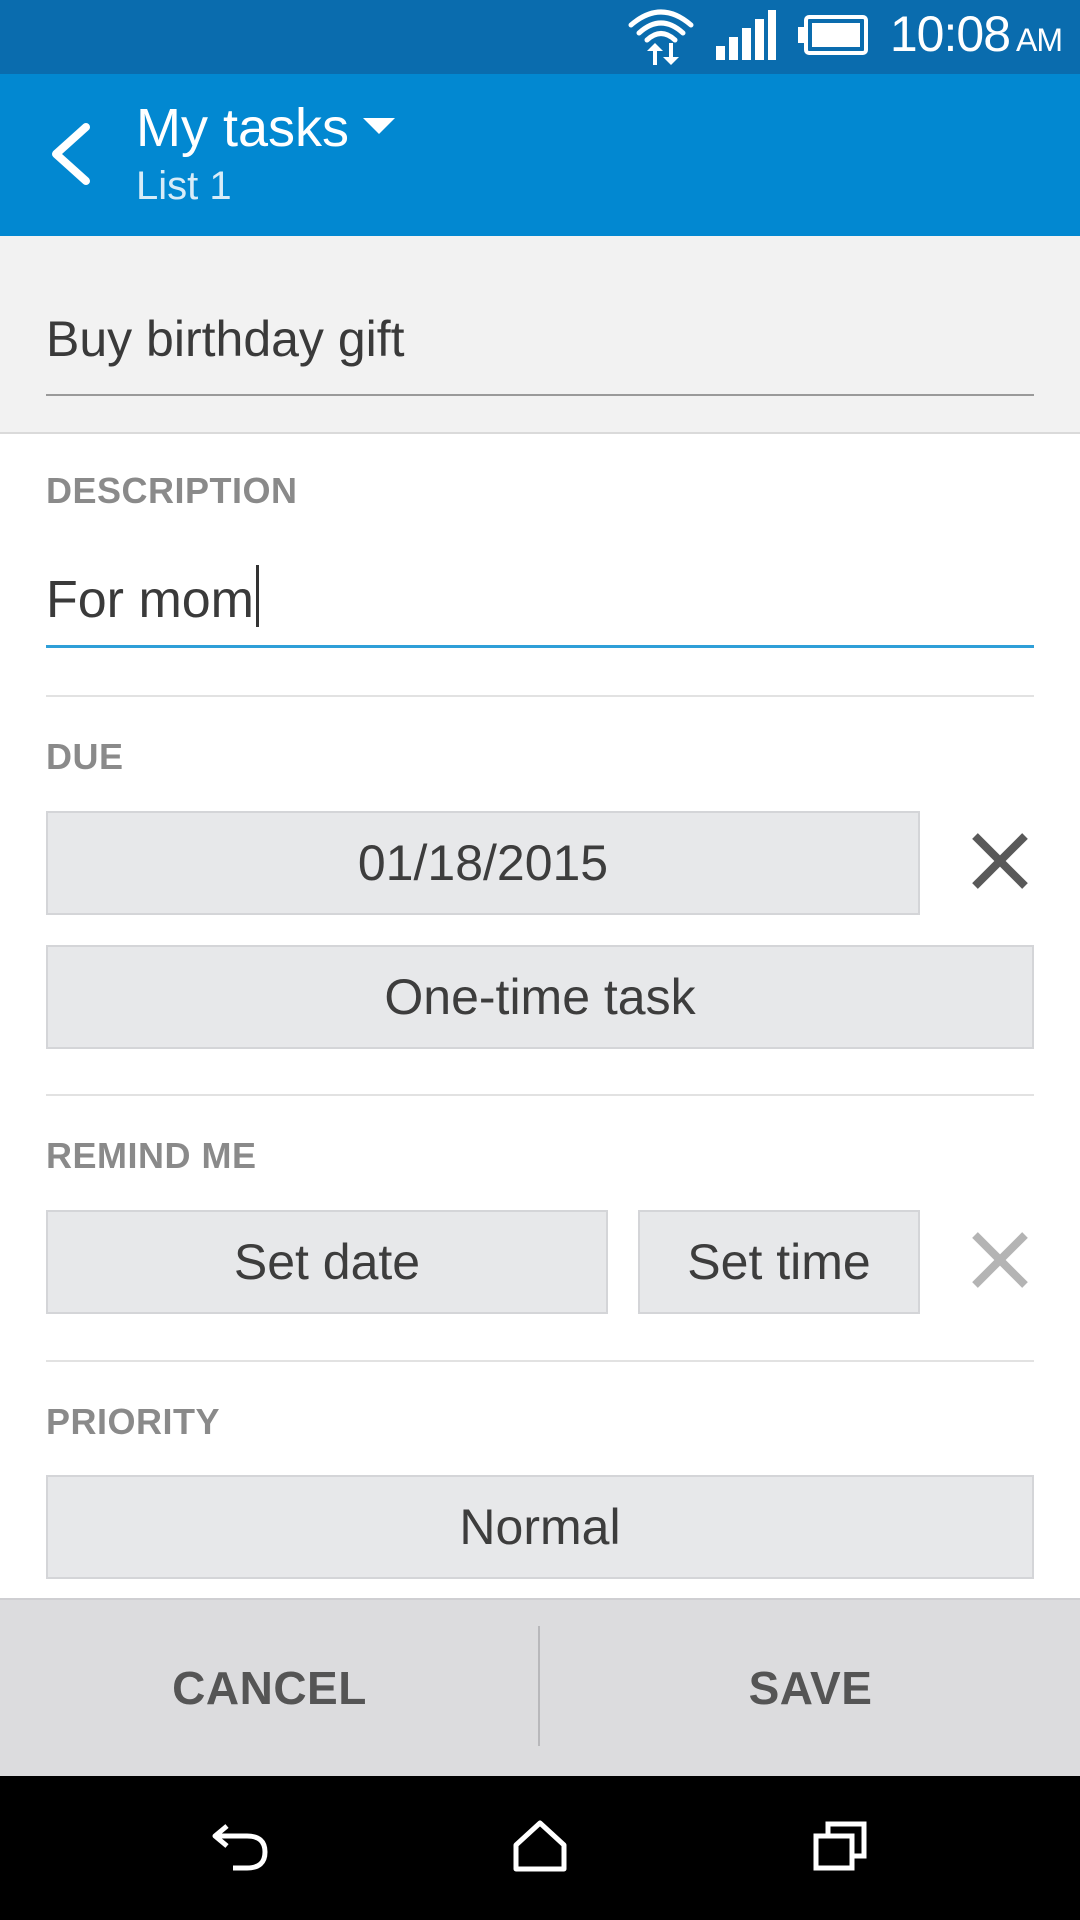 This screenshot has height=1920, width=1080. What do you see at coordinates (810, 1688) in the screenshot?
I see `save-button: SAVE` at bounding box center [810, 1688].